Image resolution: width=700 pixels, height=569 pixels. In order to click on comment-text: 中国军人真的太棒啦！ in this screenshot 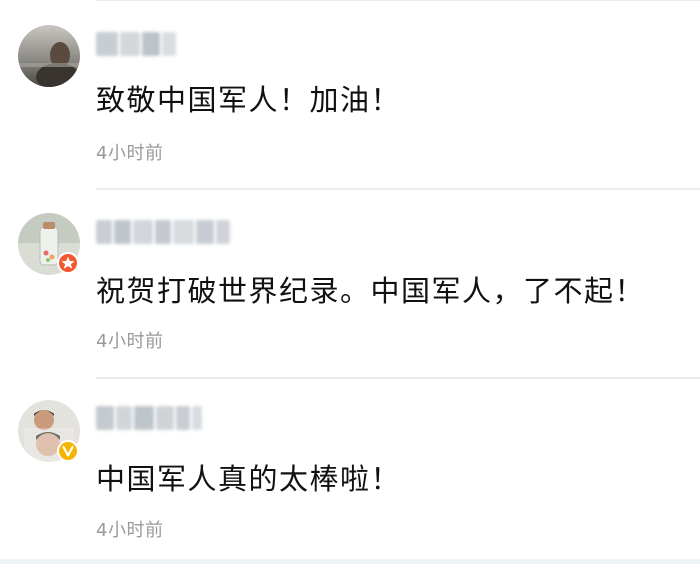, I will do `click(249, 479)`.